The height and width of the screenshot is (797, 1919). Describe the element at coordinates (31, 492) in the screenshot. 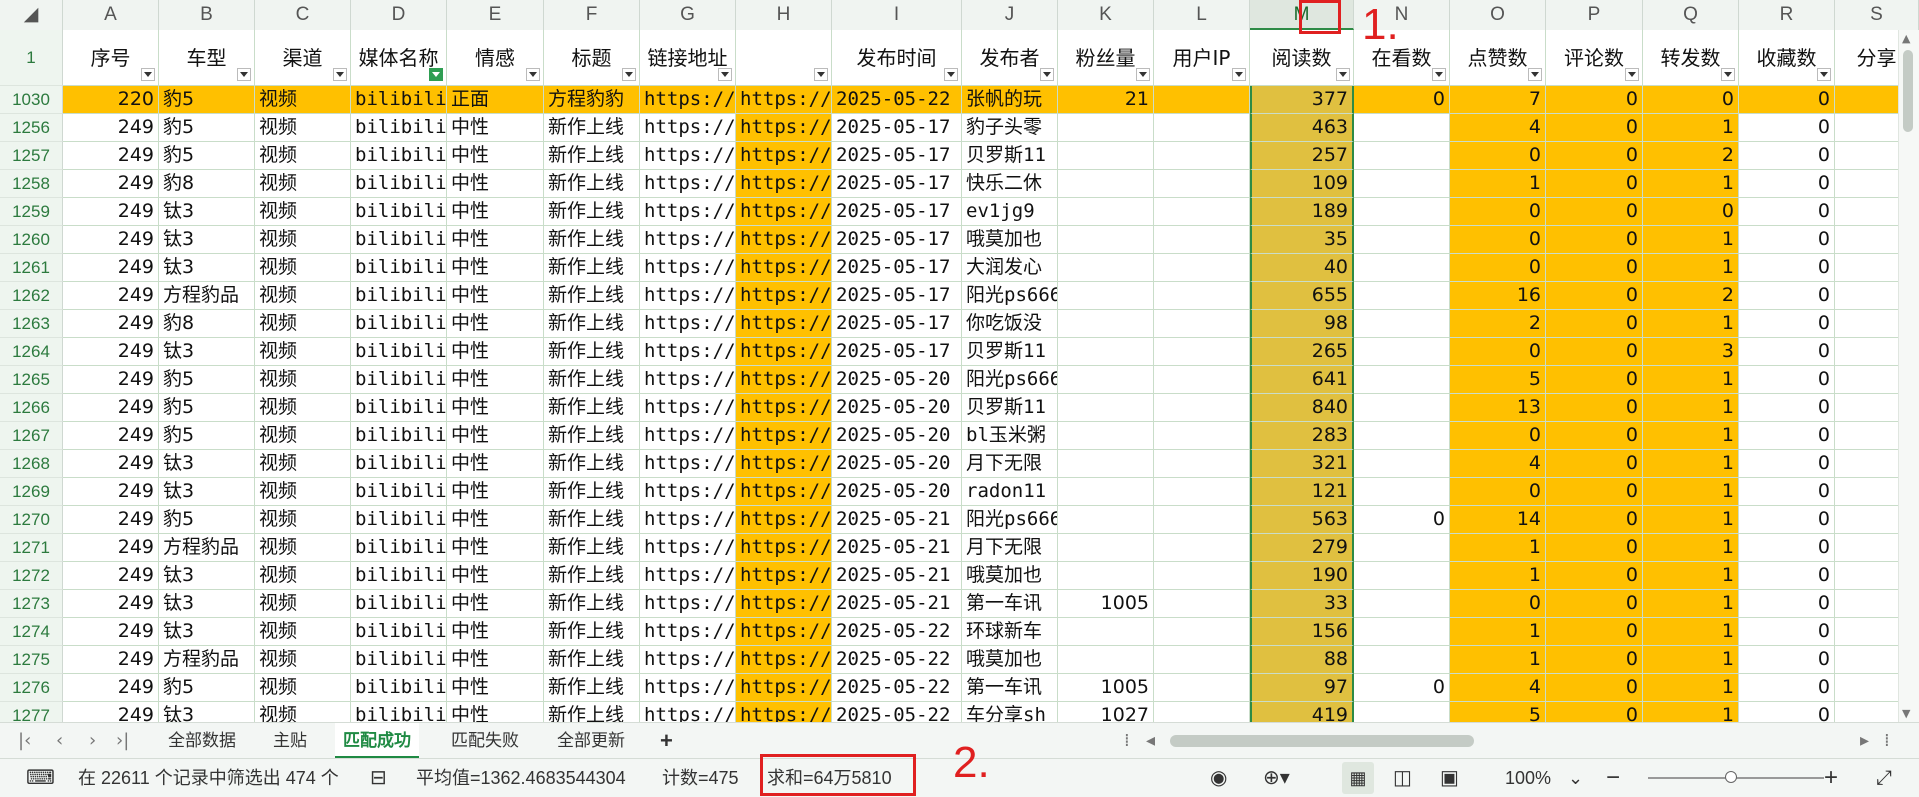

I see `row-header: 1269` at that location.